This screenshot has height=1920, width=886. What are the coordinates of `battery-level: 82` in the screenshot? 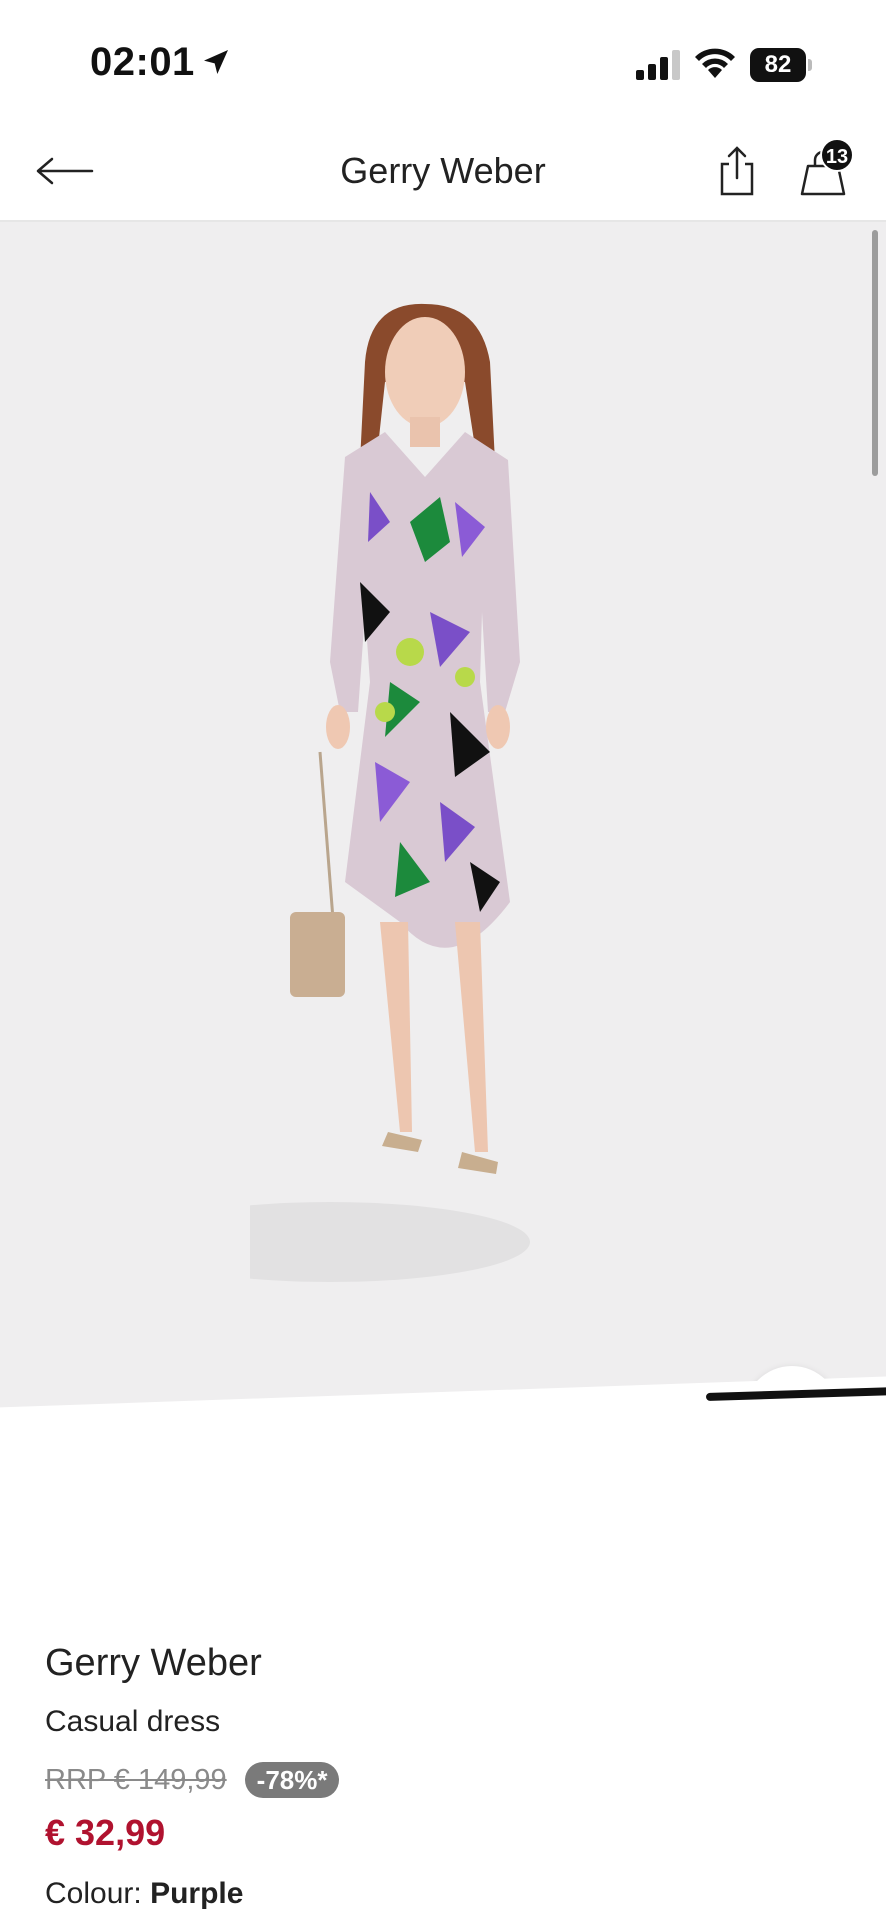 It's located at (778, 65).